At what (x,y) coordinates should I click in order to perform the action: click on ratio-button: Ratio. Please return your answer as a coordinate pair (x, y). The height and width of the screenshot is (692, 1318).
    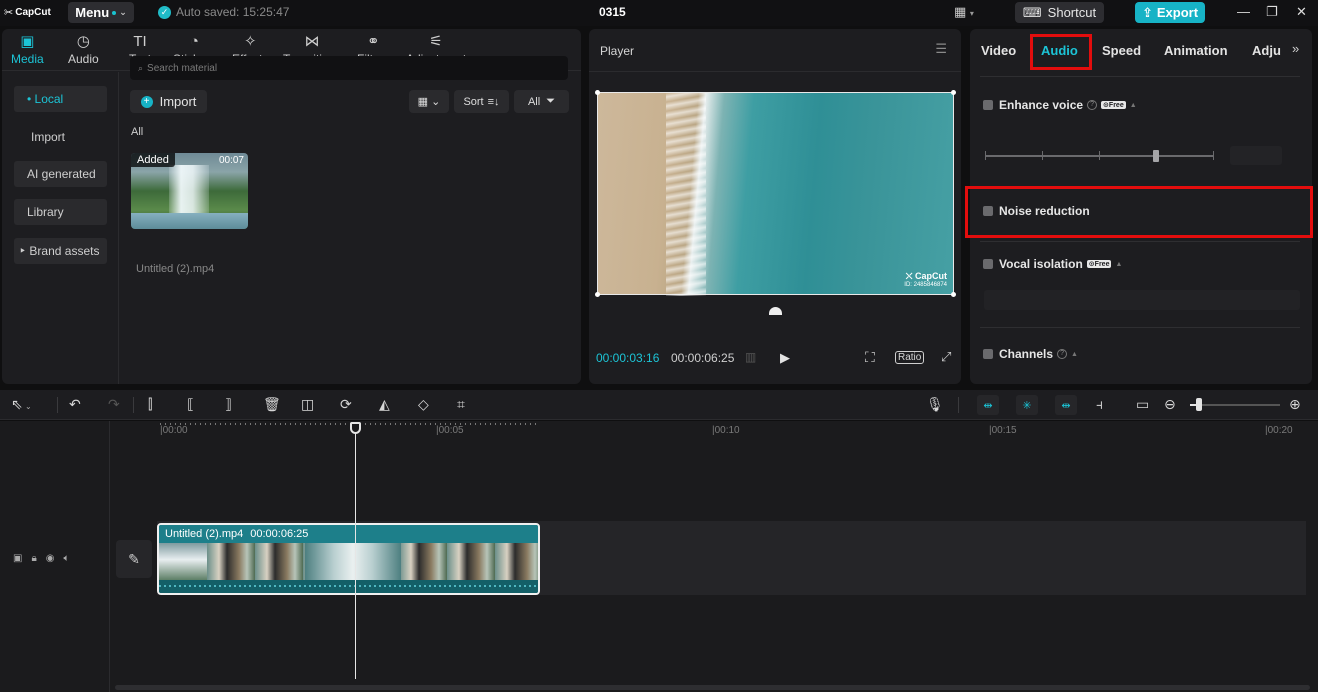
    Looking at the image, I should click on (910, 357).